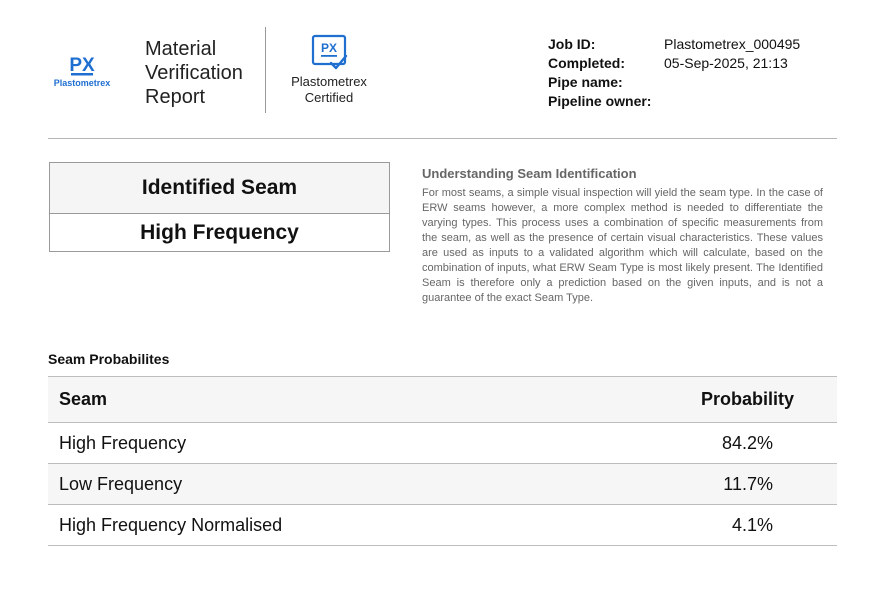  What do you see at coordinates (726, 63) in the screenshot?
I see `completed-value: 05-Sep-2025, 21:13` at bounding box center [726, 63].